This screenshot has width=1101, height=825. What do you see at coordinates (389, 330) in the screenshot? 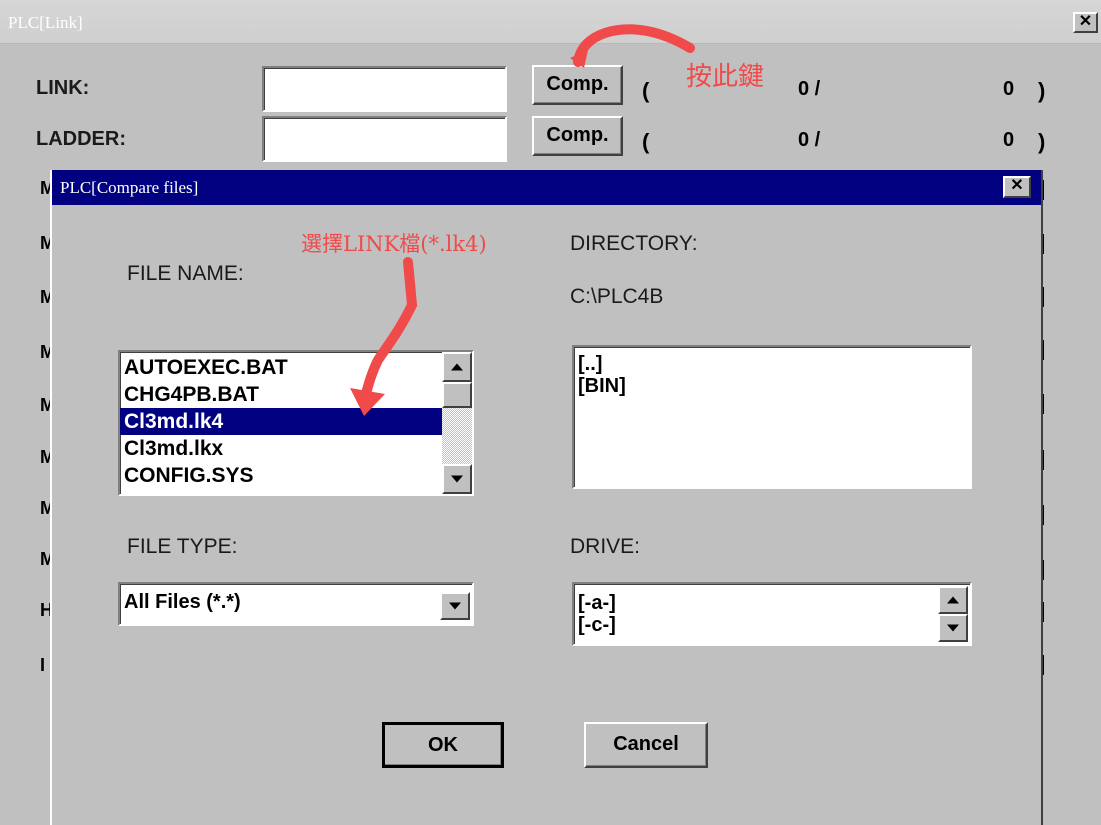
I see `arrow-to-file-item` at bounding box center [389, 330].